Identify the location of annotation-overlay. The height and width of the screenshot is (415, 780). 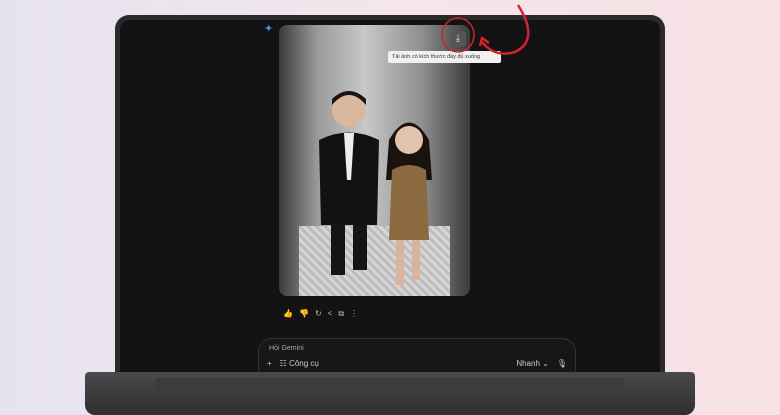
(485, 29).